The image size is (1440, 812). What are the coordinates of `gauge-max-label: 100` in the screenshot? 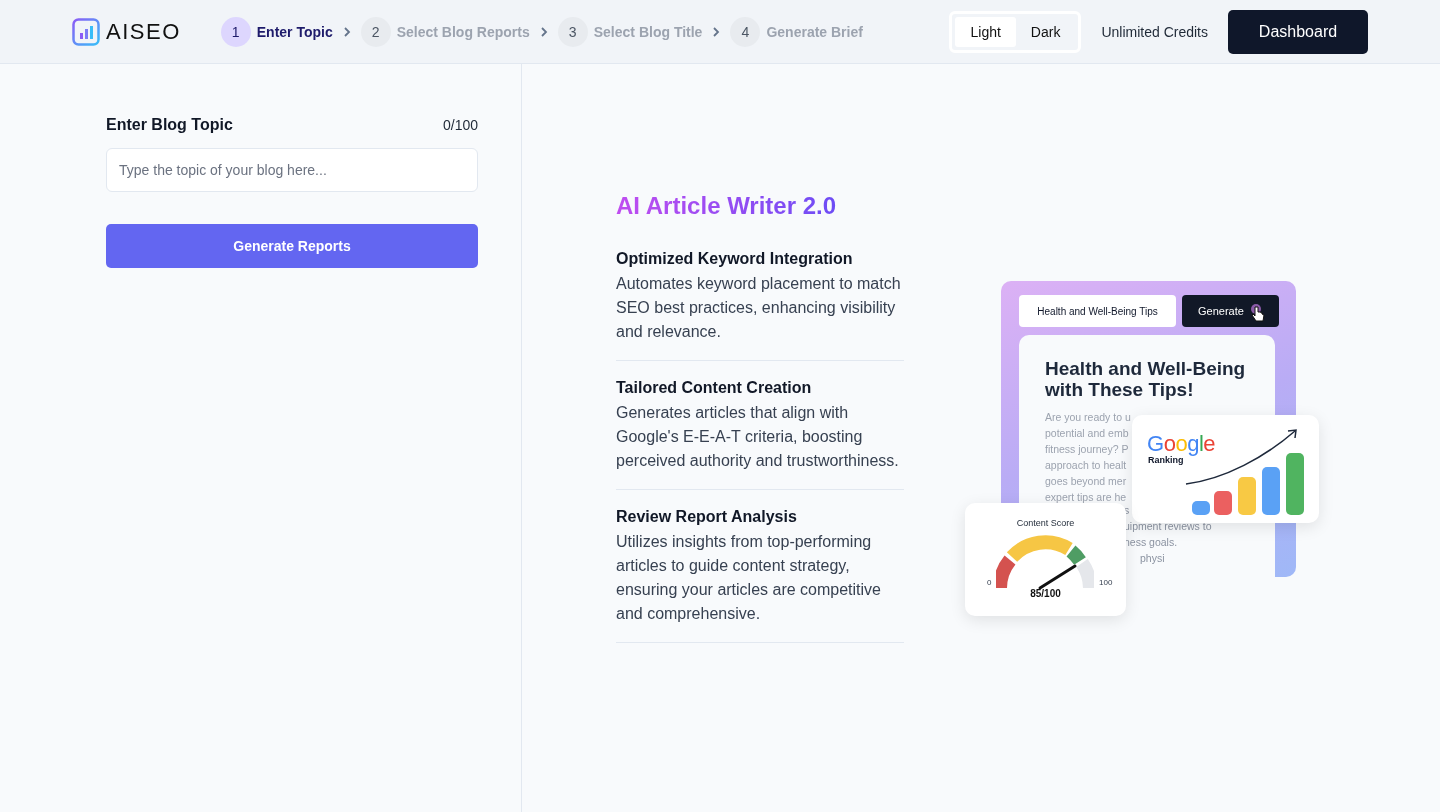 It's located at (1106, 582).